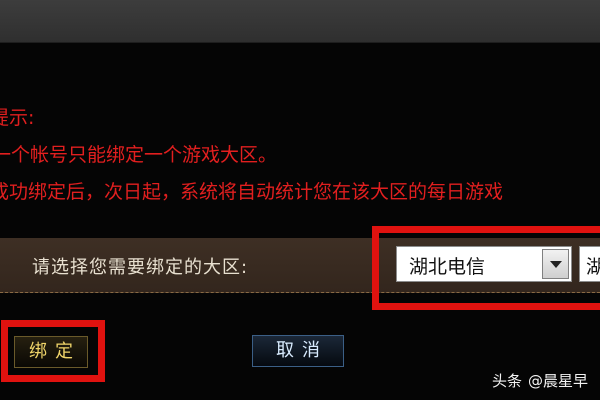 This screenshot has height=400, width=600. Describe the element at coordinates (252, 192) in the screenshot. I see `notice-line-2: 成功绑定后，次日起，系统将自动统计您在该大区的每日游戏` at that location.